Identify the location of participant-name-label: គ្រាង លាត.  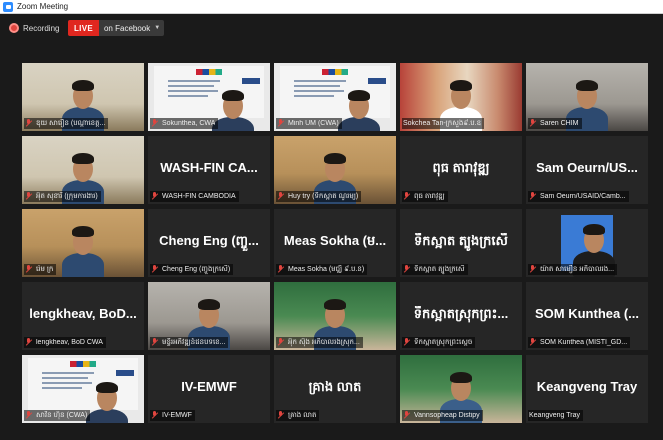
(298, 415).